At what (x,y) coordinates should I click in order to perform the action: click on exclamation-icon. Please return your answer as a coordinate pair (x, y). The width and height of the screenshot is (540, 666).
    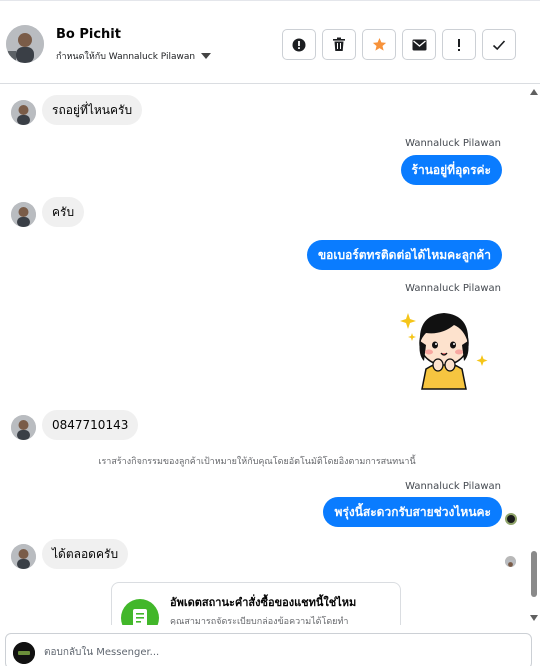
    Looking at the image, I should click on (459, 44).